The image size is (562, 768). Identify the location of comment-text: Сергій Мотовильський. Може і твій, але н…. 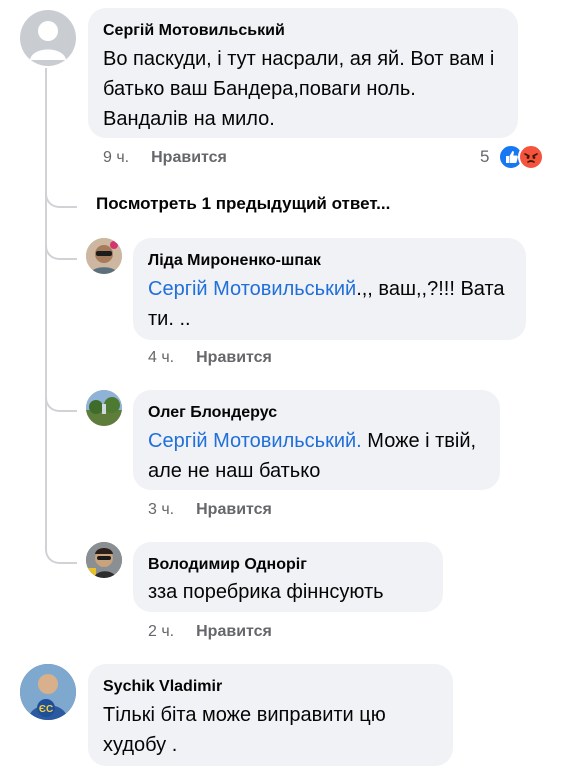
(320, 456).